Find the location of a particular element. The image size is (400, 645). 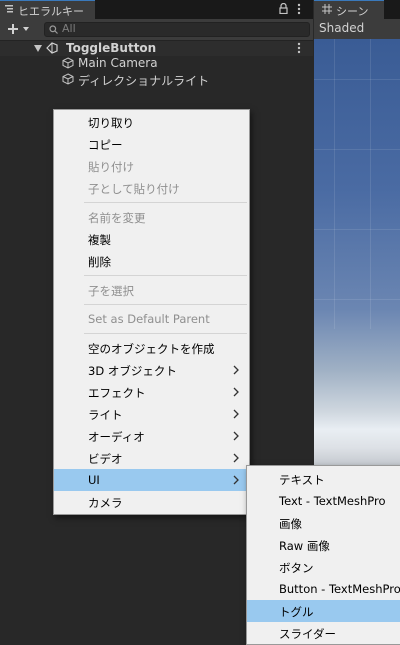

scene-name: ToggleButton is located at coordinates (111, 48).